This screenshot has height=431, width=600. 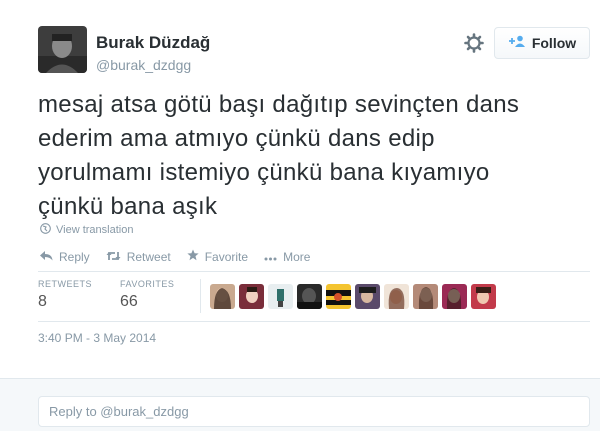 I want to click on more-button: More, so click(x=287, y=257).